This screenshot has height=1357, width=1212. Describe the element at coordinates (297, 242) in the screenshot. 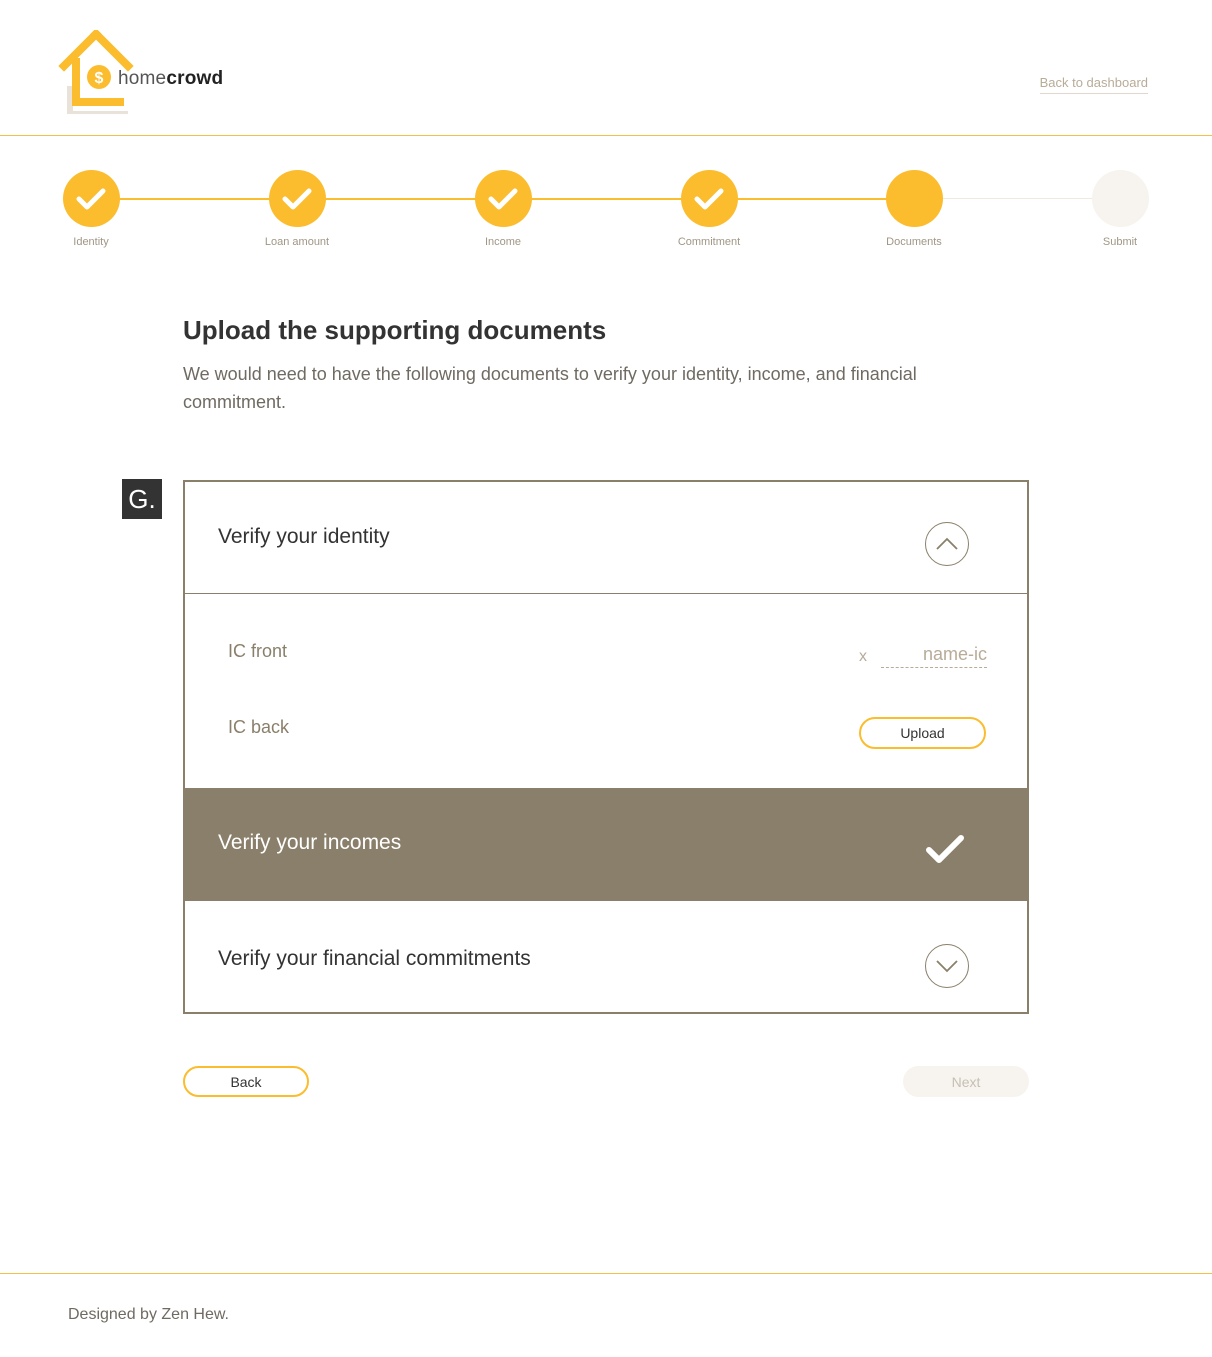

I see `step-label: Loan amount` at that location.